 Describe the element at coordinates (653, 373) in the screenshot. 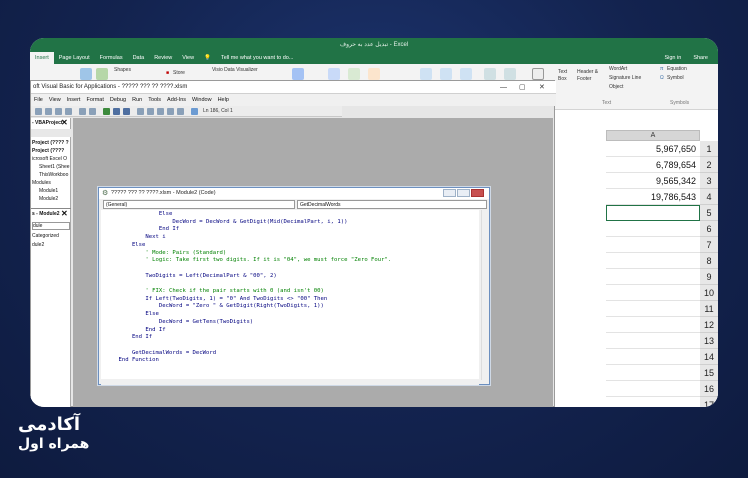

I see `cell-a15` at that location.